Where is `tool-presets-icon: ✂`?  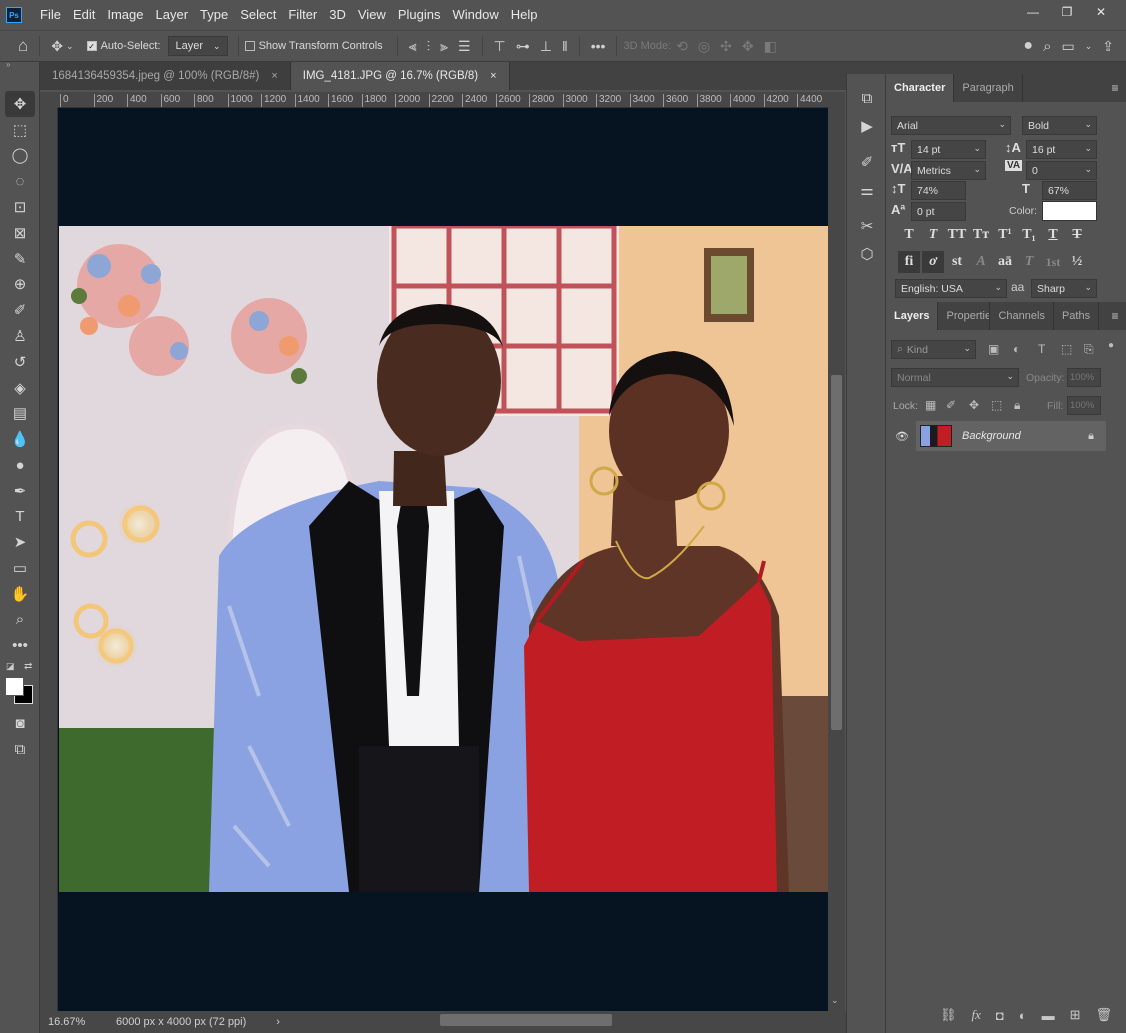 tool-presets-icon: ✂ is located at coordinates (867, 226).